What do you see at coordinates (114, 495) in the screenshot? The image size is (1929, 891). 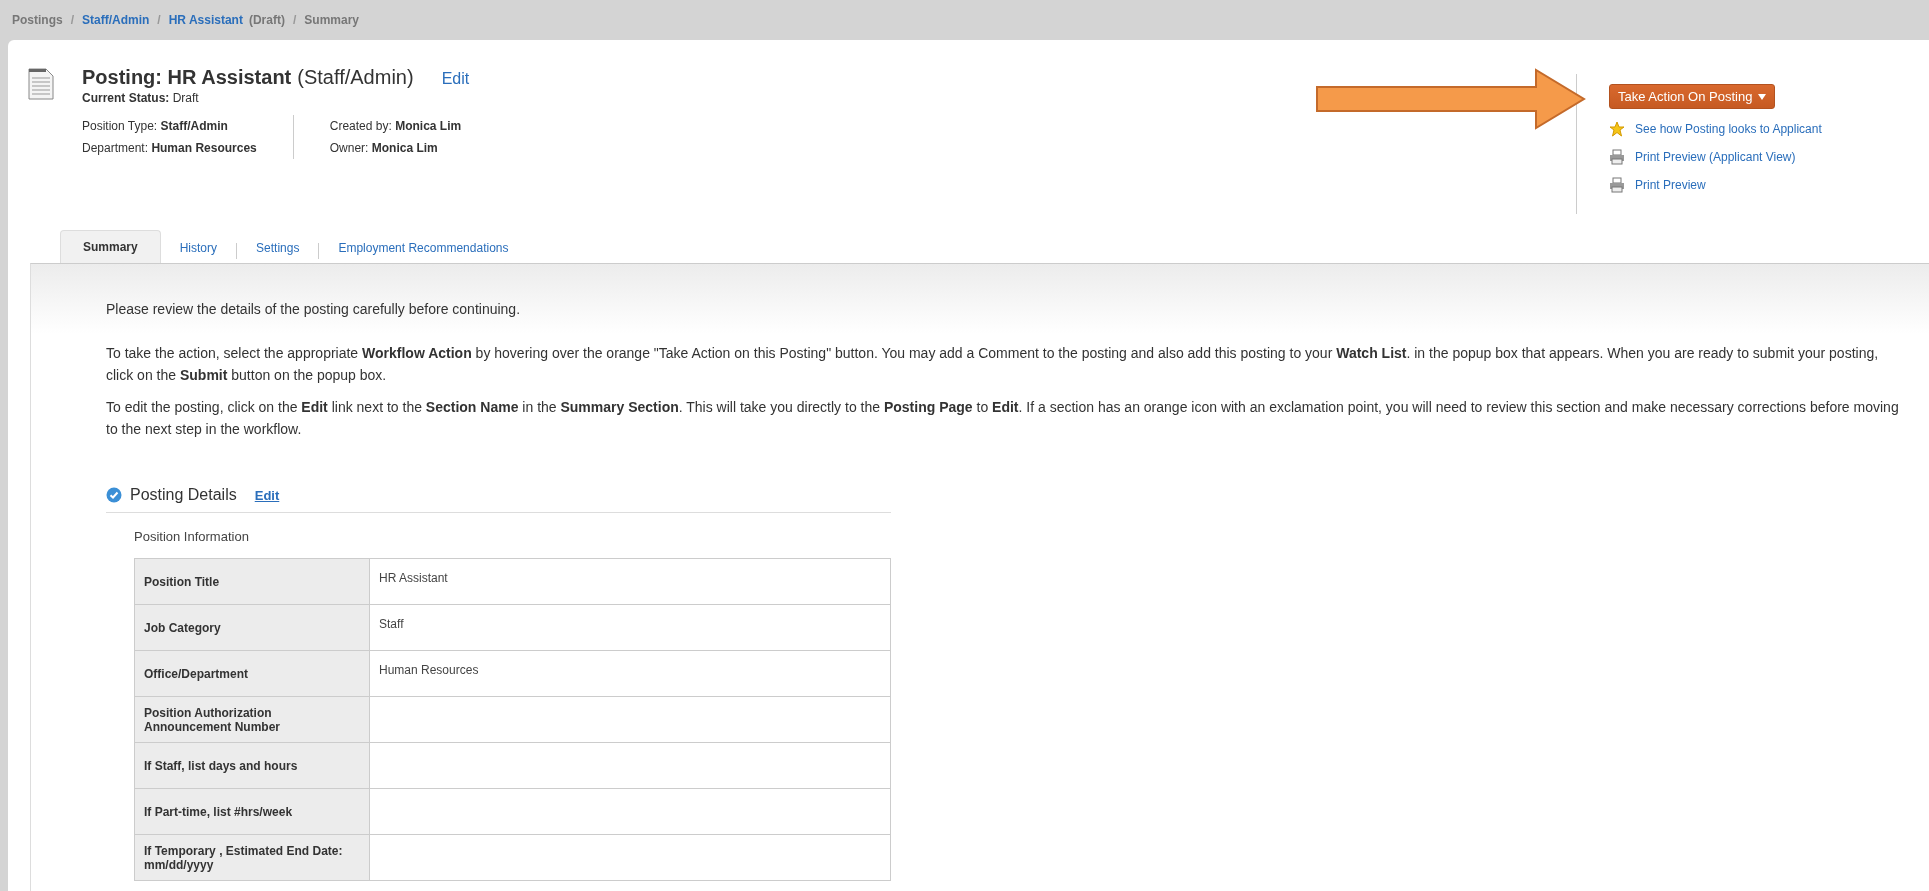 I see `check-icon` at bounding box center [114, 495].